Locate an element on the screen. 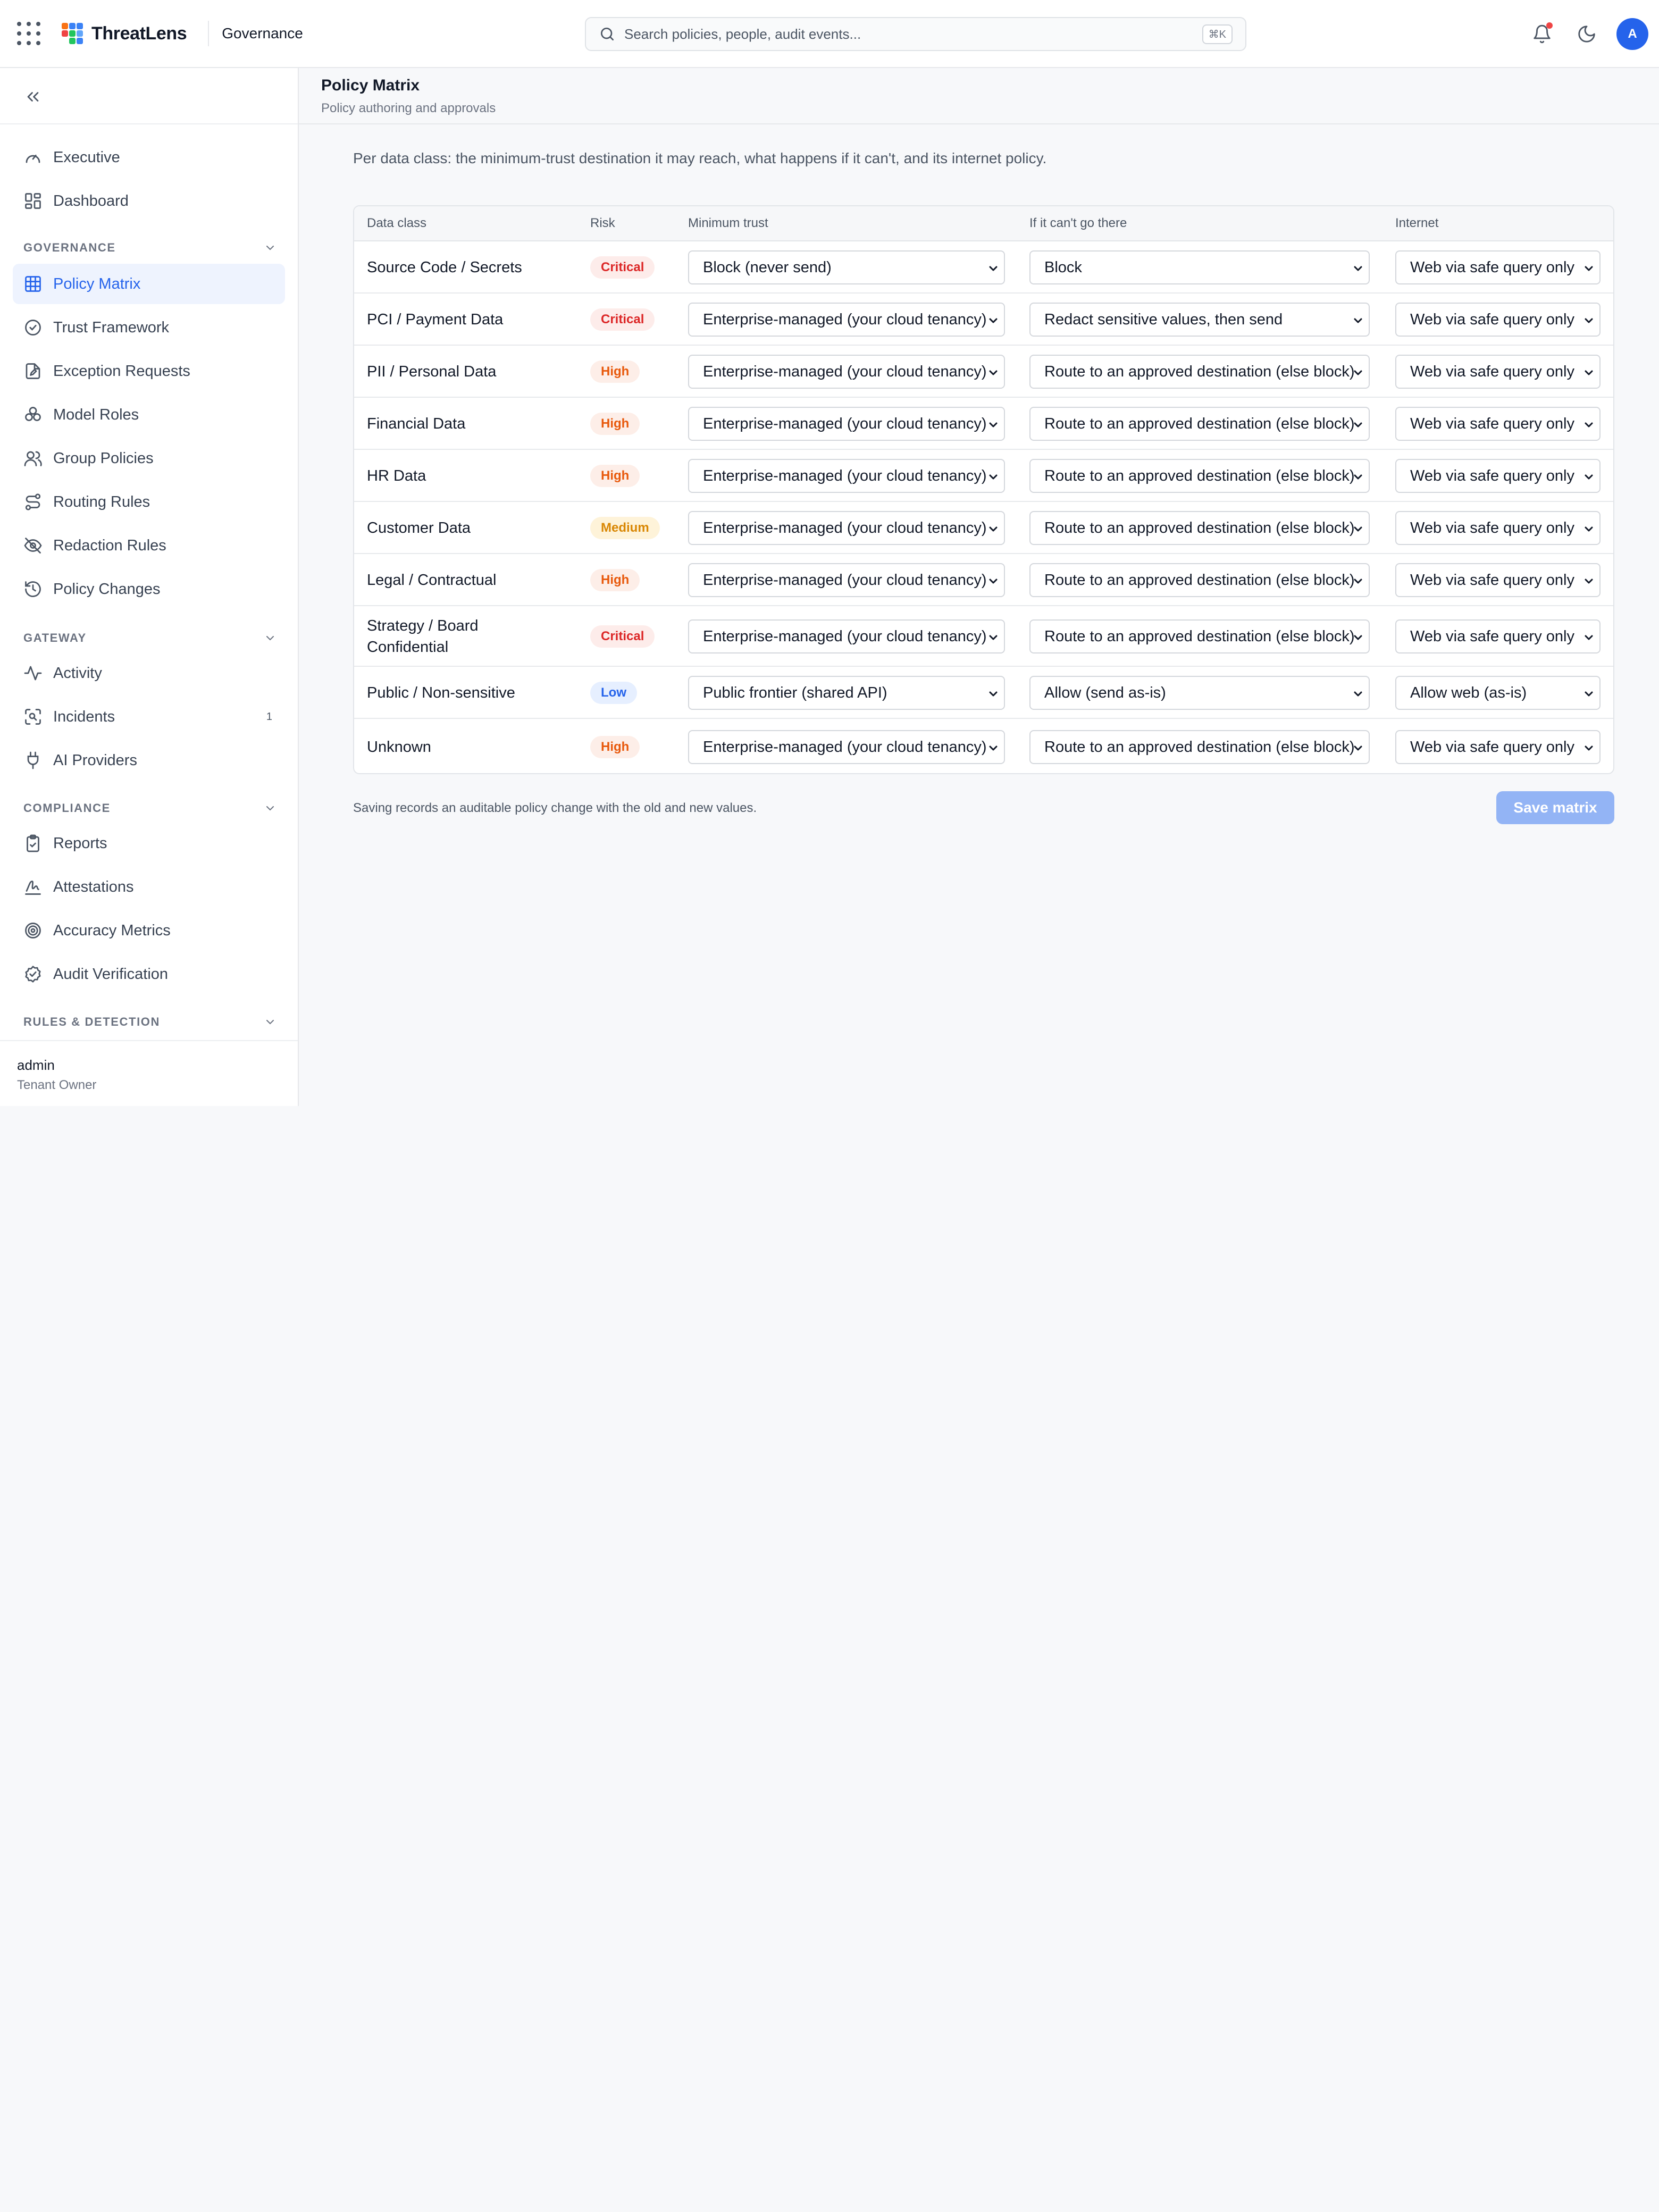 This screenshot has height=2212, width=1659. section-name: Governance is located at coordinates (262, 33).